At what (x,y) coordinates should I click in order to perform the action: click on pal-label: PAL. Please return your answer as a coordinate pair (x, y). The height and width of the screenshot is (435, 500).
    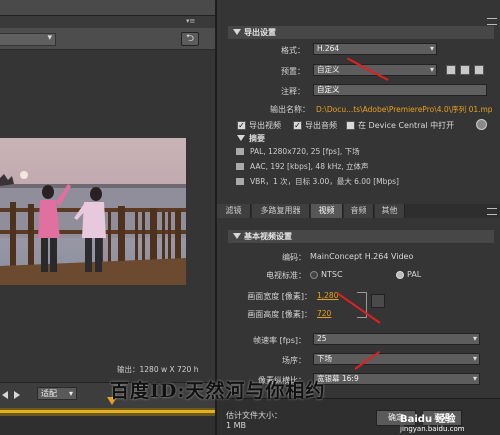
    Looking at the image, I should click on (414, 274).